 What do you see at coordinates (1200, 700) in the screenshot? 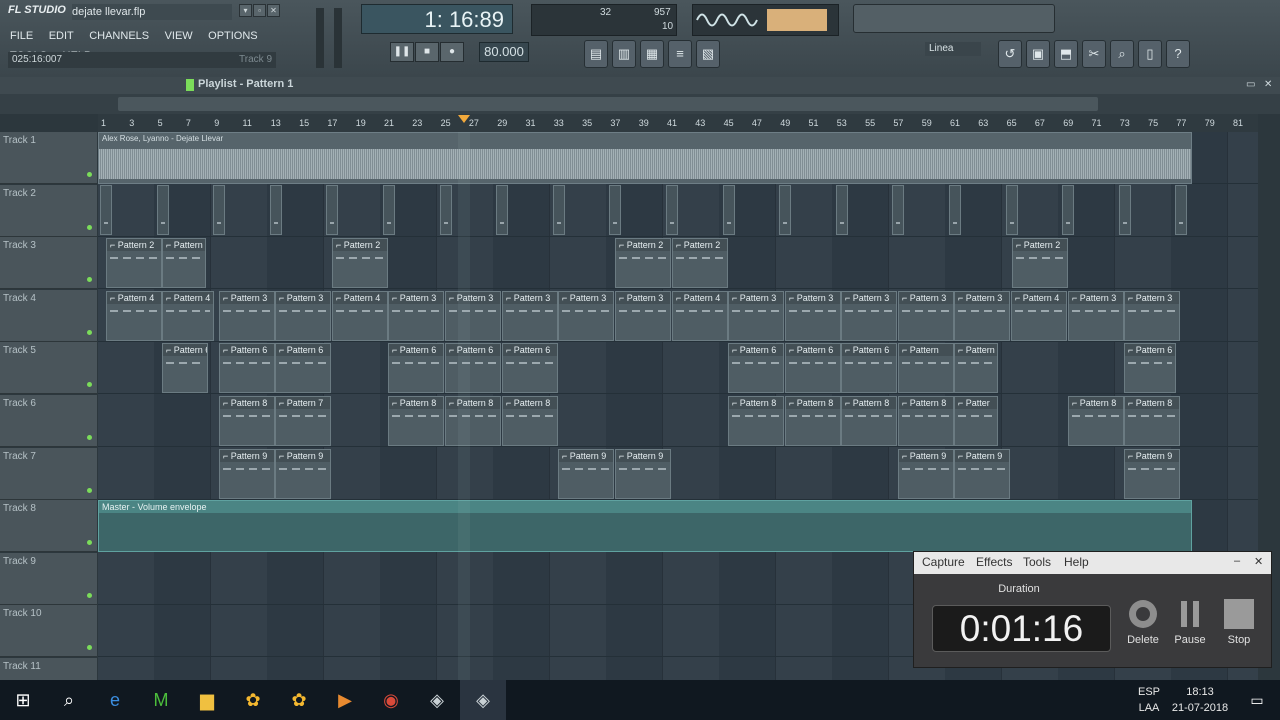
I see `tray-clock: 18:13 21-07-2018` at bounding box center [1200, 700].